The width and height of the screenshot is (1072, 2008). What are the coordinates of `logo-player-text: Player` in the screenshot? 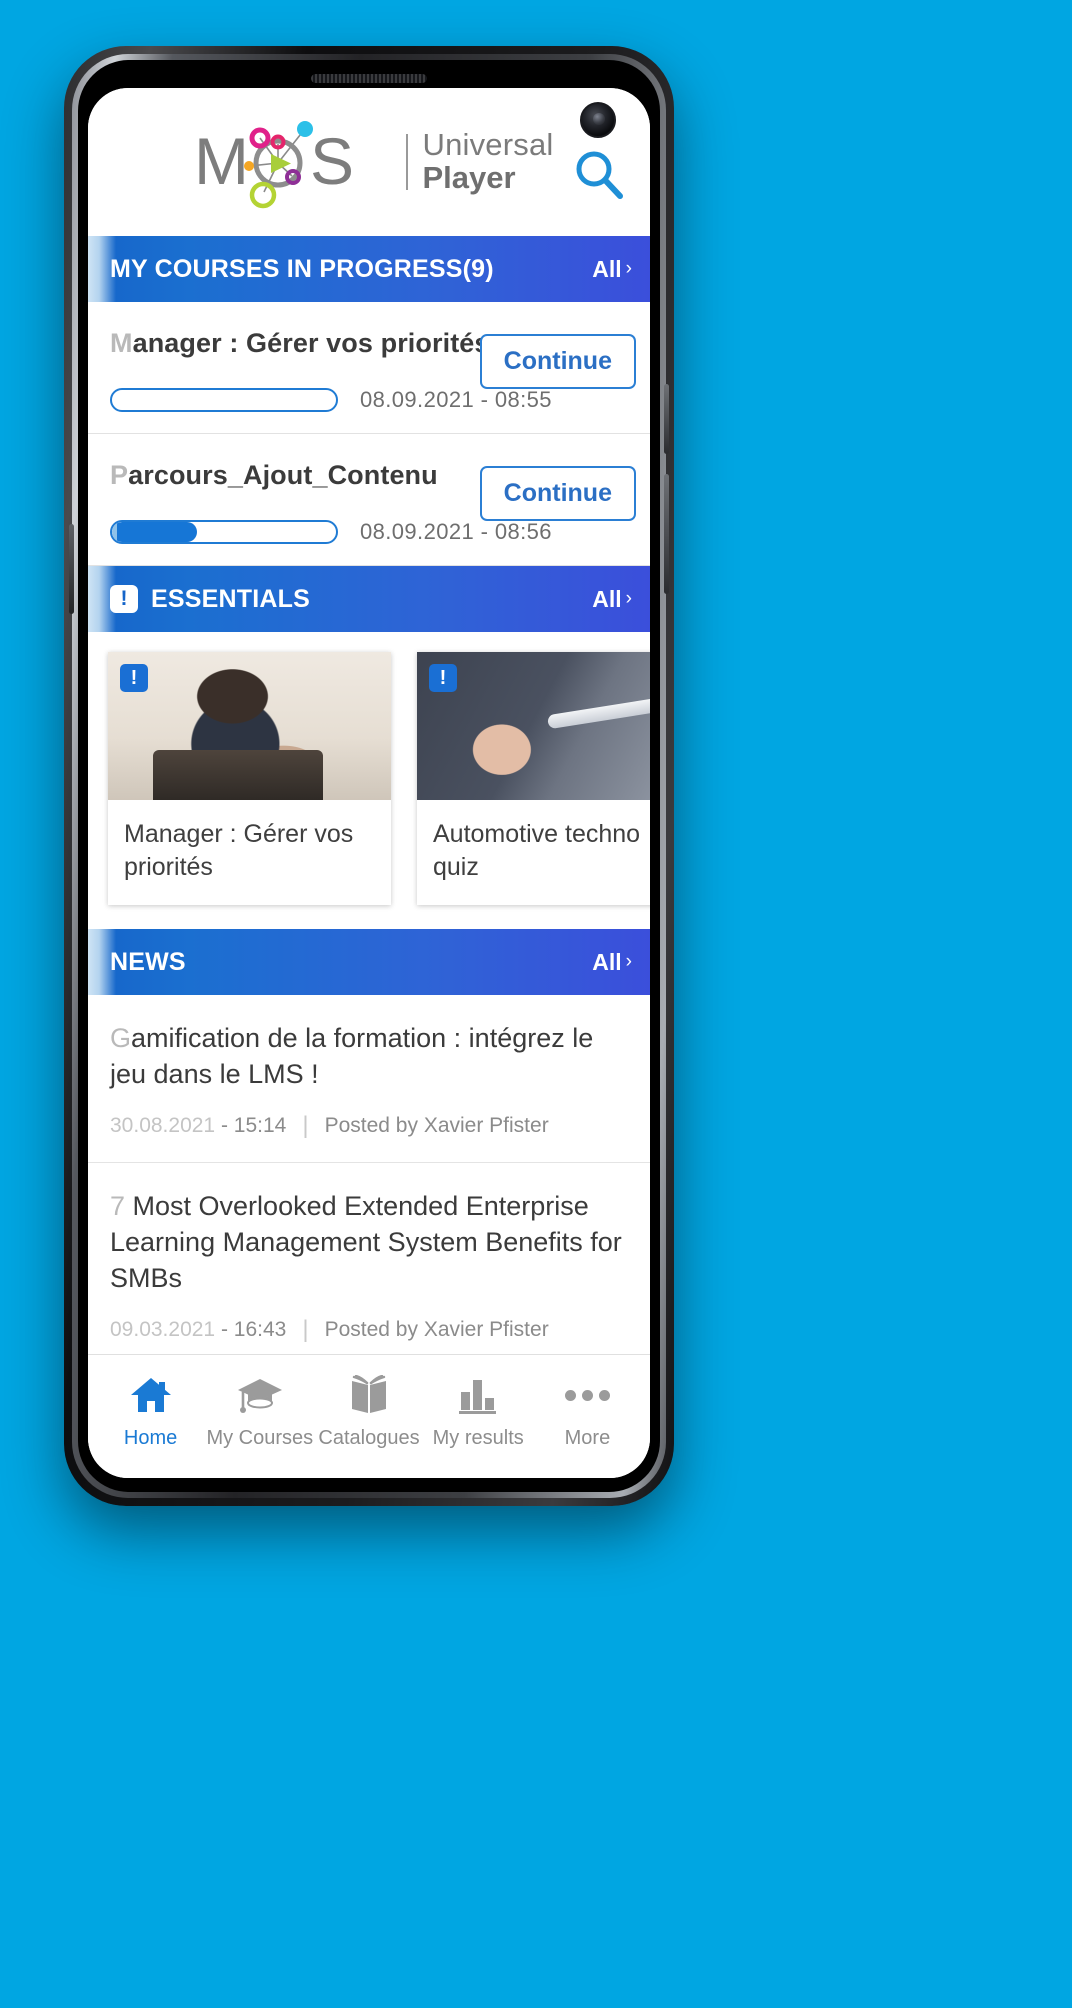 It's located at (469, 177).